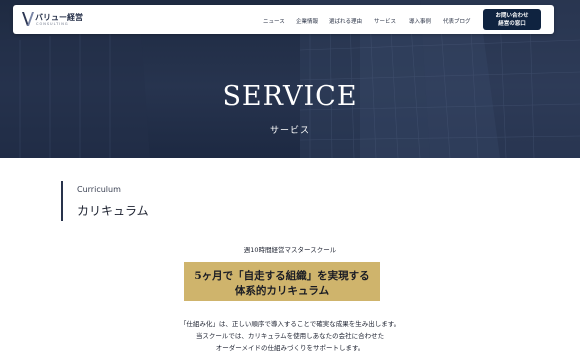 The image size is (580, 358). I want to click on site-logo: バリュー経営 CONSULTING, so click(72, 20).